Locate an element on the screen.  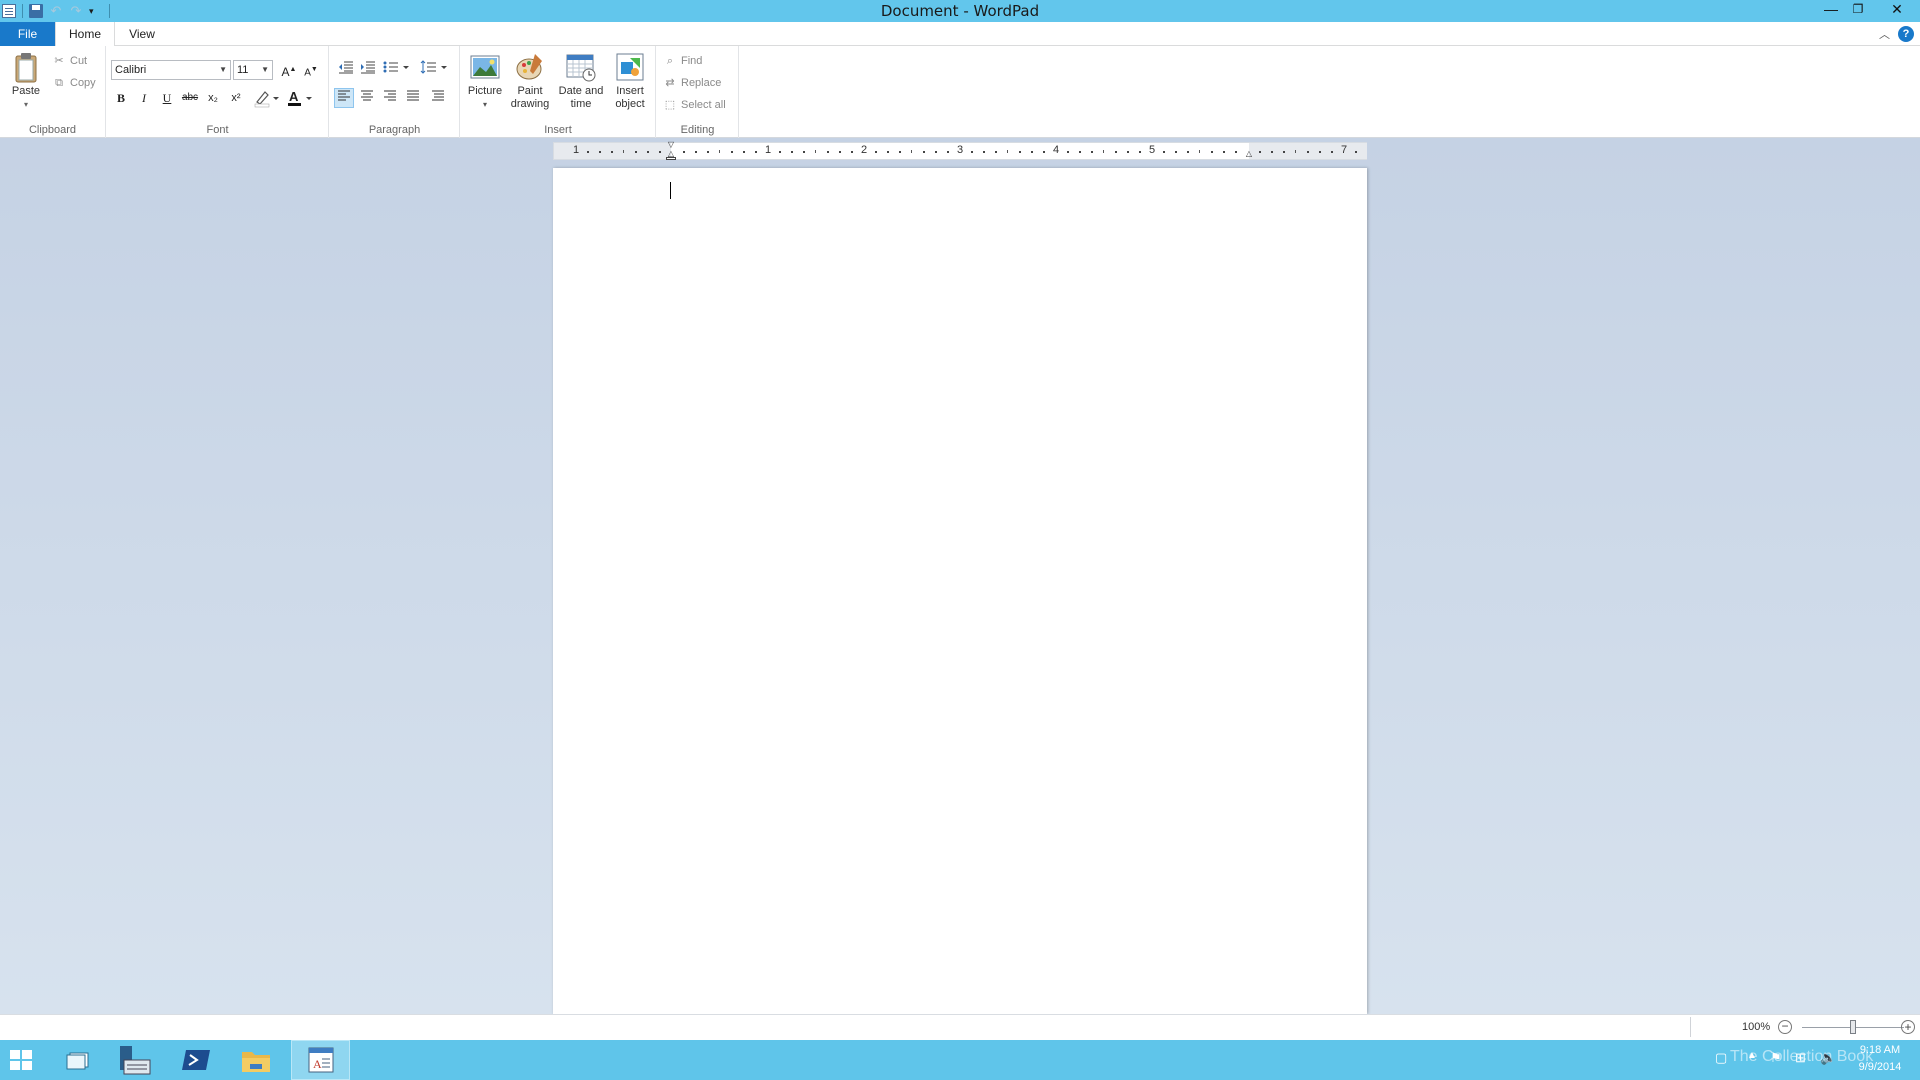
highlight-color-button is located at coordinates (267, 98).